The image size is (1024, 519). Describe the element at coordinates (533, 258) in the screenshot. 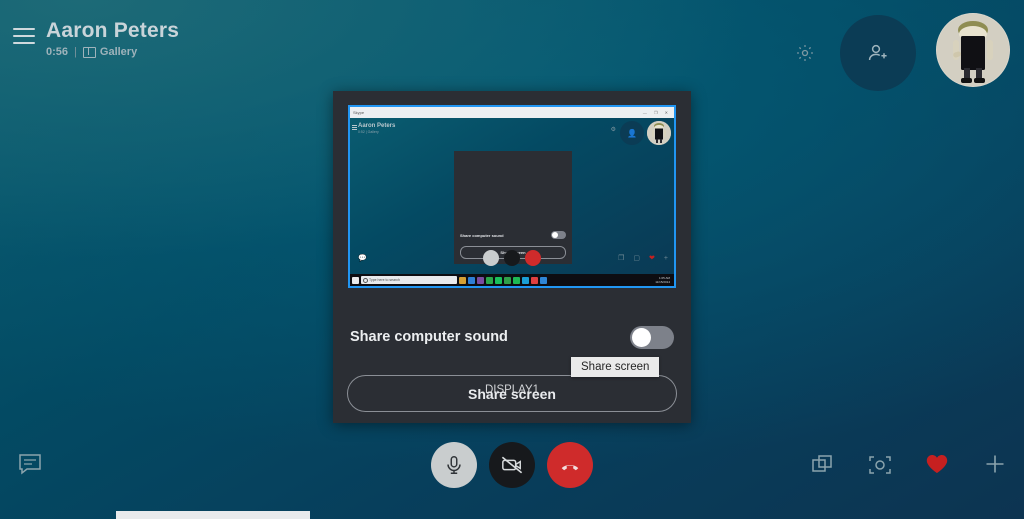

I see `nested-end-call-button` at that location.